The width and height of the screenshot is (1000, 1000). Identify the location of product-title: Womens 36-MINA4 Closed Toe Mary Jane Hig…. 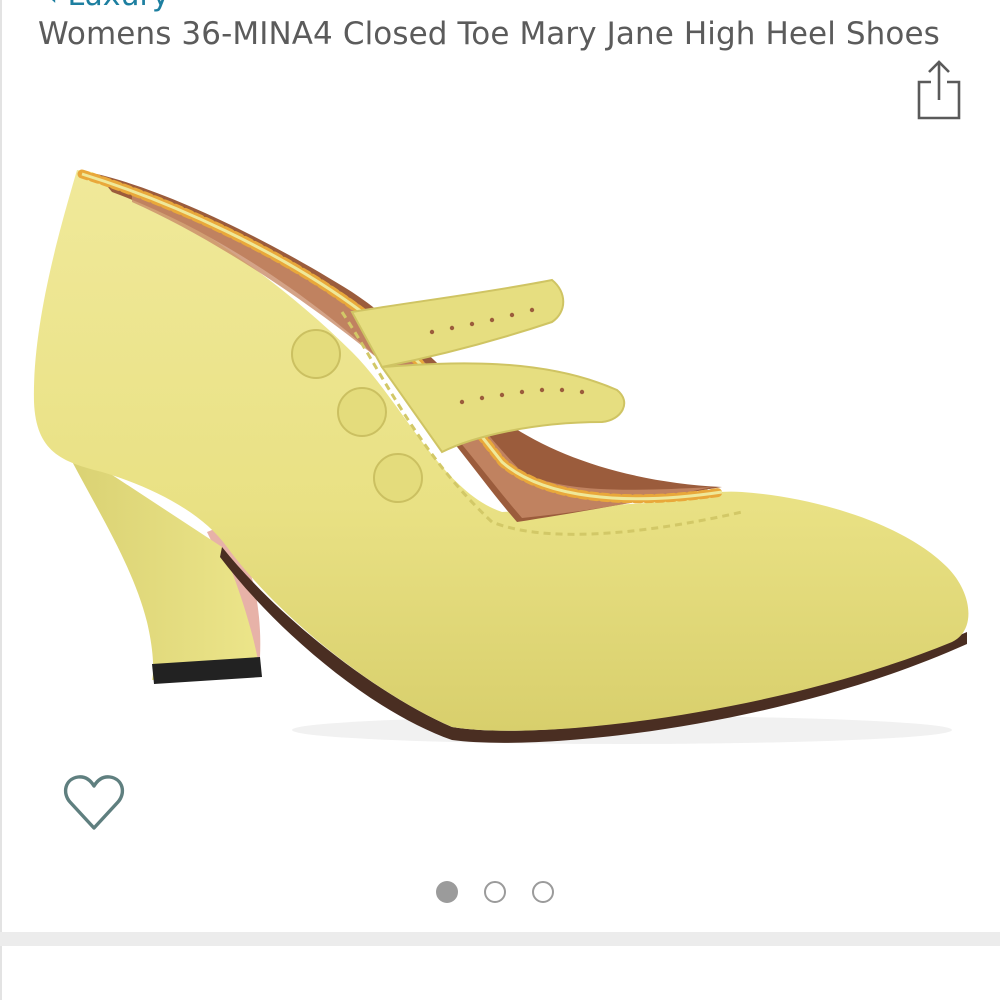
(489, 34).